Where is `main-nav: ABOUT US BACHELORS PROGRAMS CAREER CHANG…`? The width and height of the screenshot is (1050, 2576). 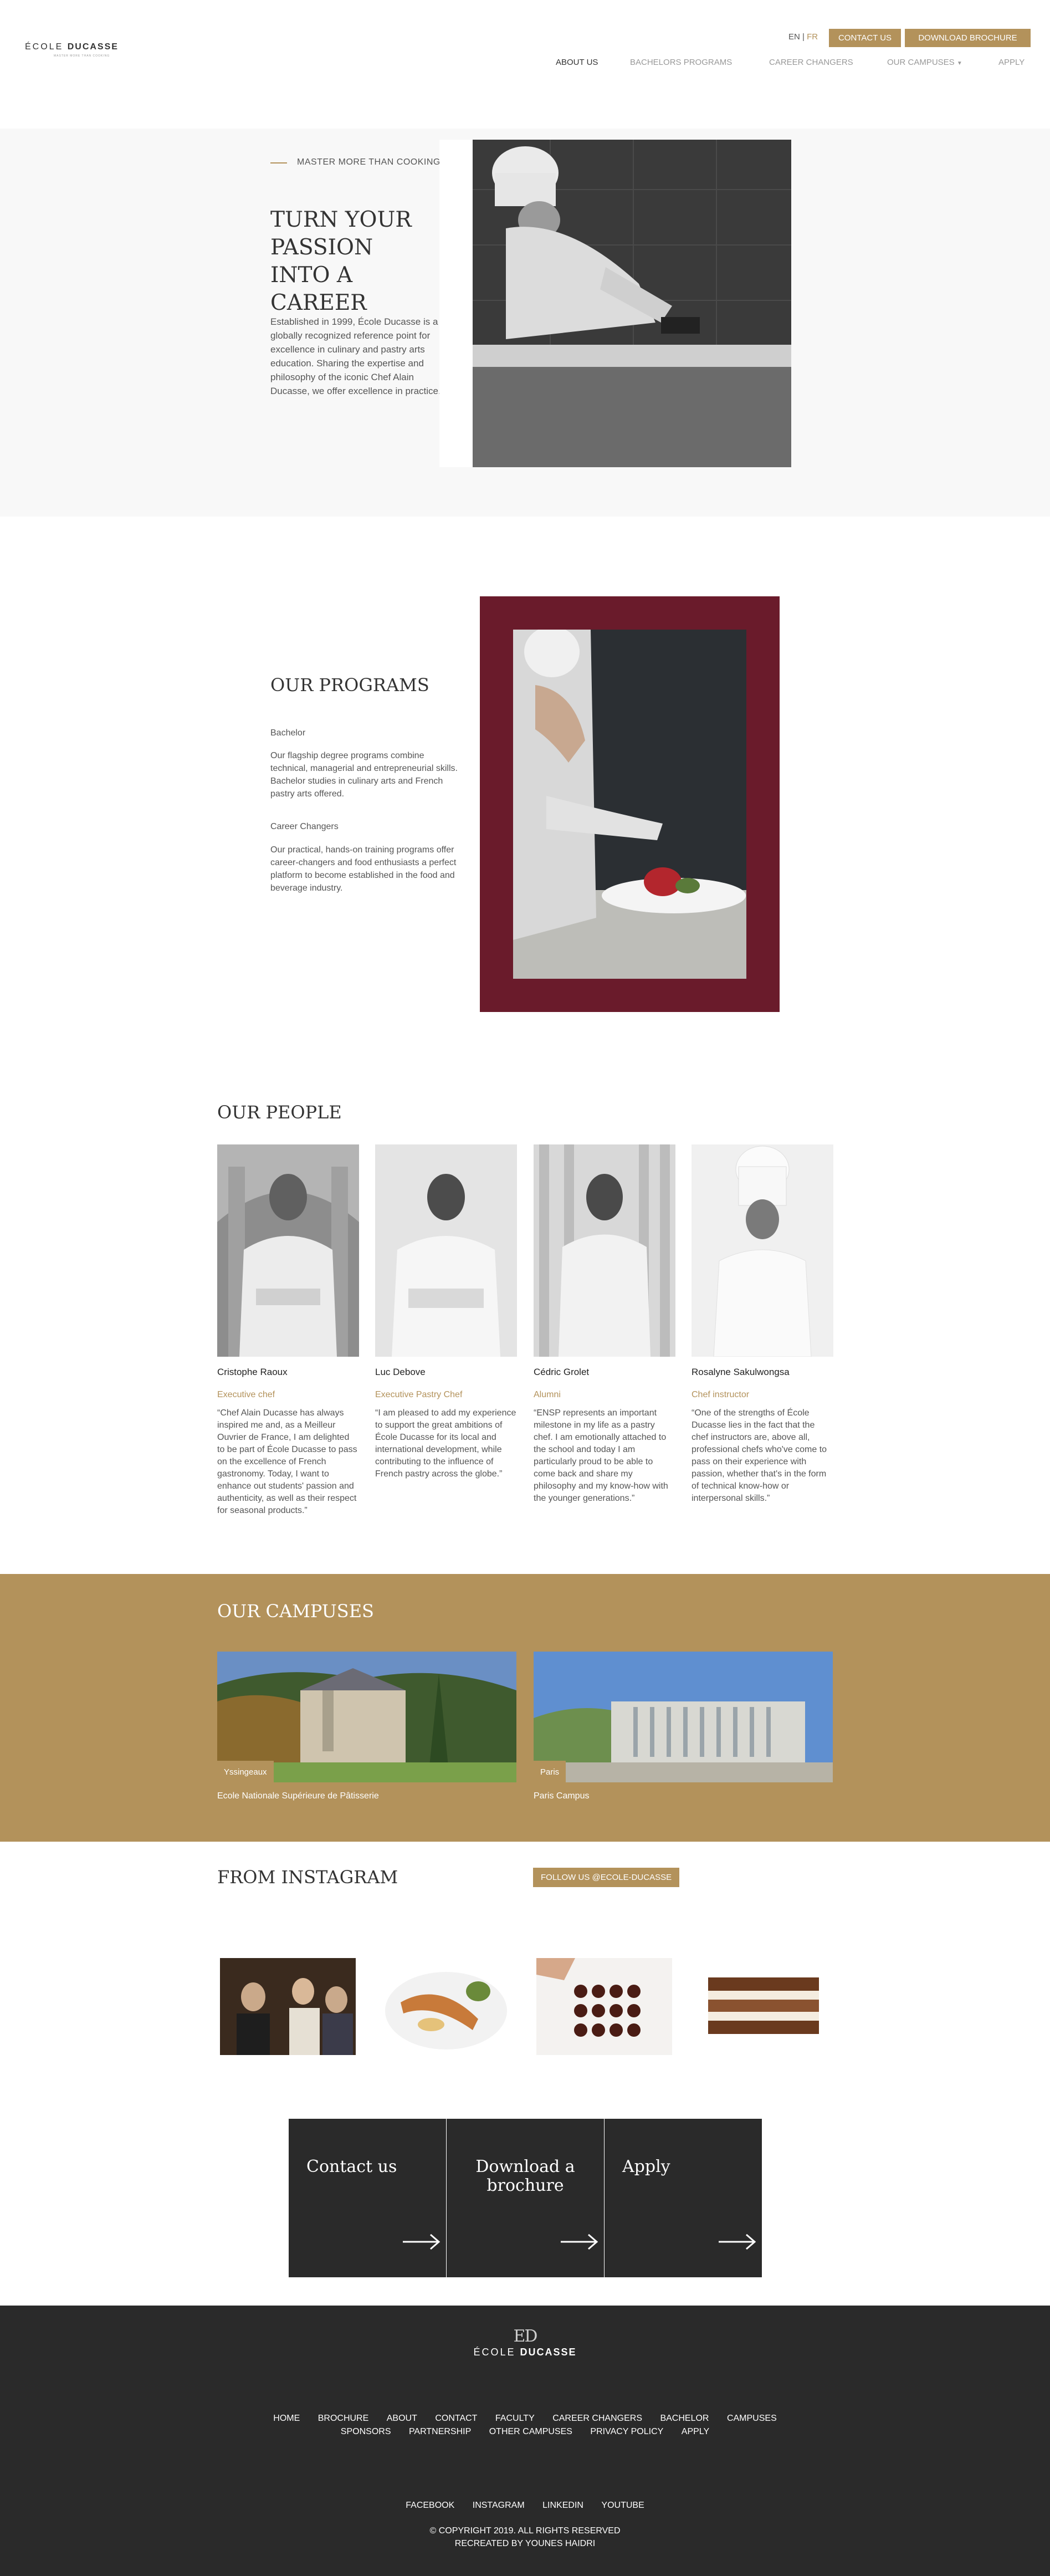
main-nav: ABOUT US BACHELORS PROGRAMS CAREER CHANG… is located at coordinates (525, 63).